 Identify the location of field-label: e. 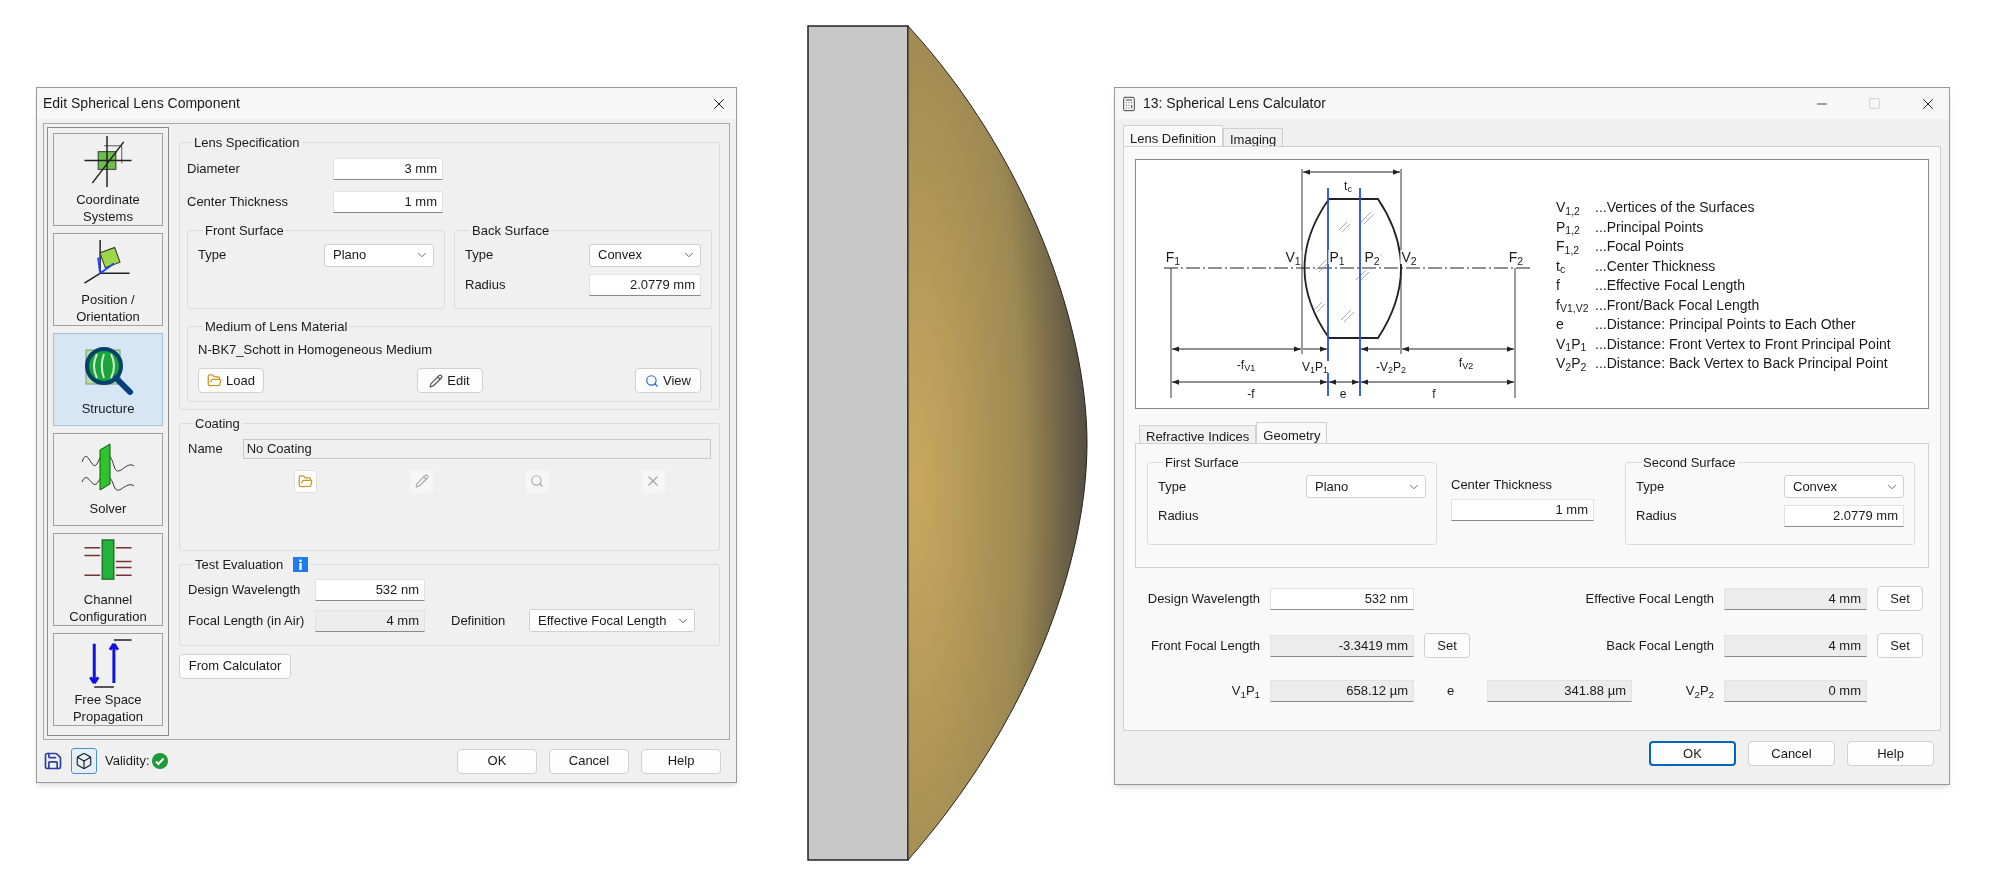
(1450, 691).